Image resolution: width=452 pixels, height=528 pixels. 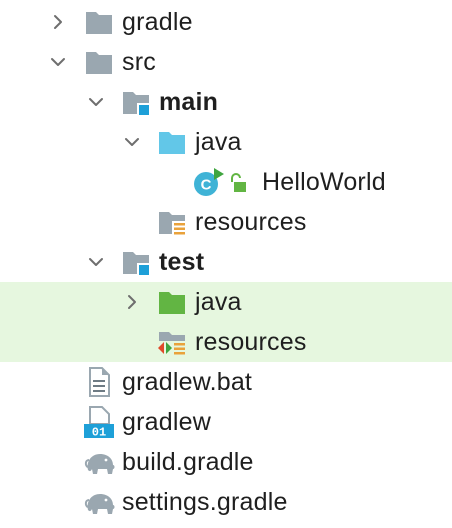 What do you see at coordinates (172, 344) in the screenshot?
I see `test-resources-folder-icon` at bounding box center [172, 344].